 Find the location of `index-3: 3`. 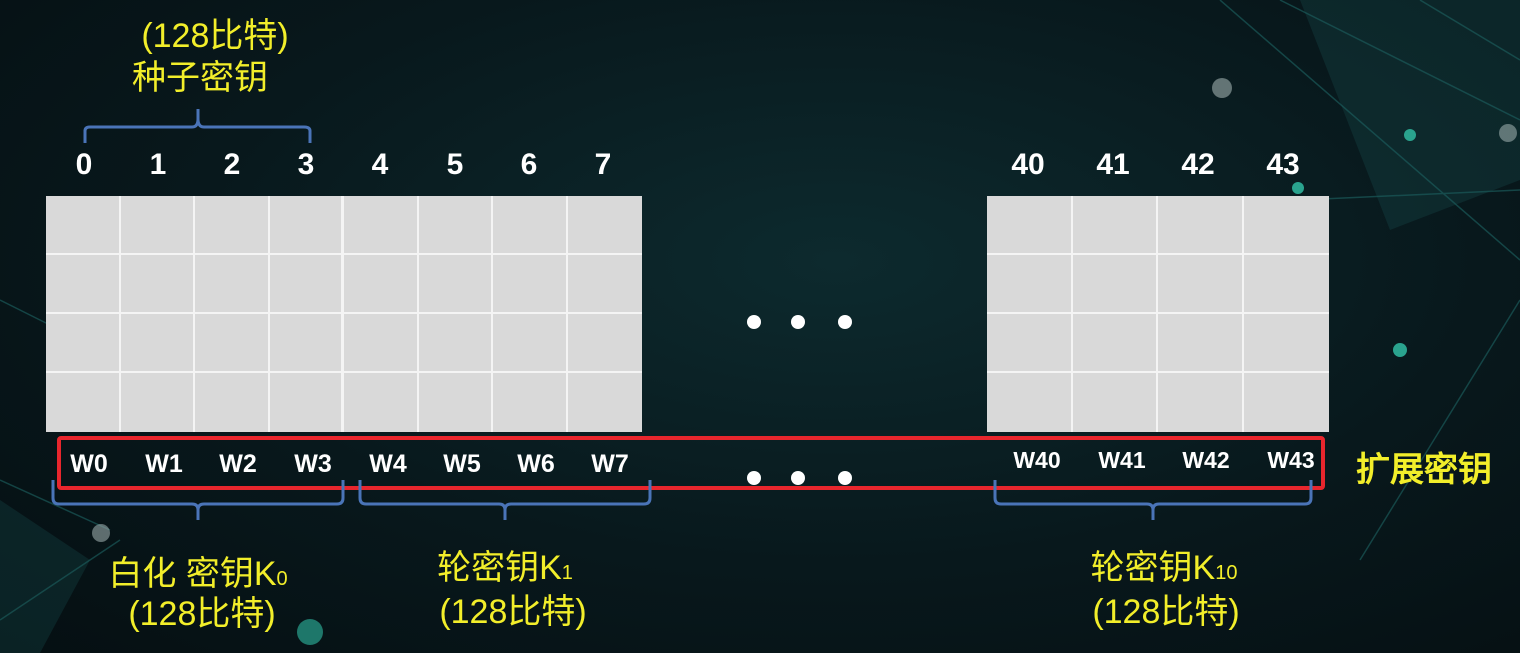

index-3: 3 is located at coordinates (306, 164).